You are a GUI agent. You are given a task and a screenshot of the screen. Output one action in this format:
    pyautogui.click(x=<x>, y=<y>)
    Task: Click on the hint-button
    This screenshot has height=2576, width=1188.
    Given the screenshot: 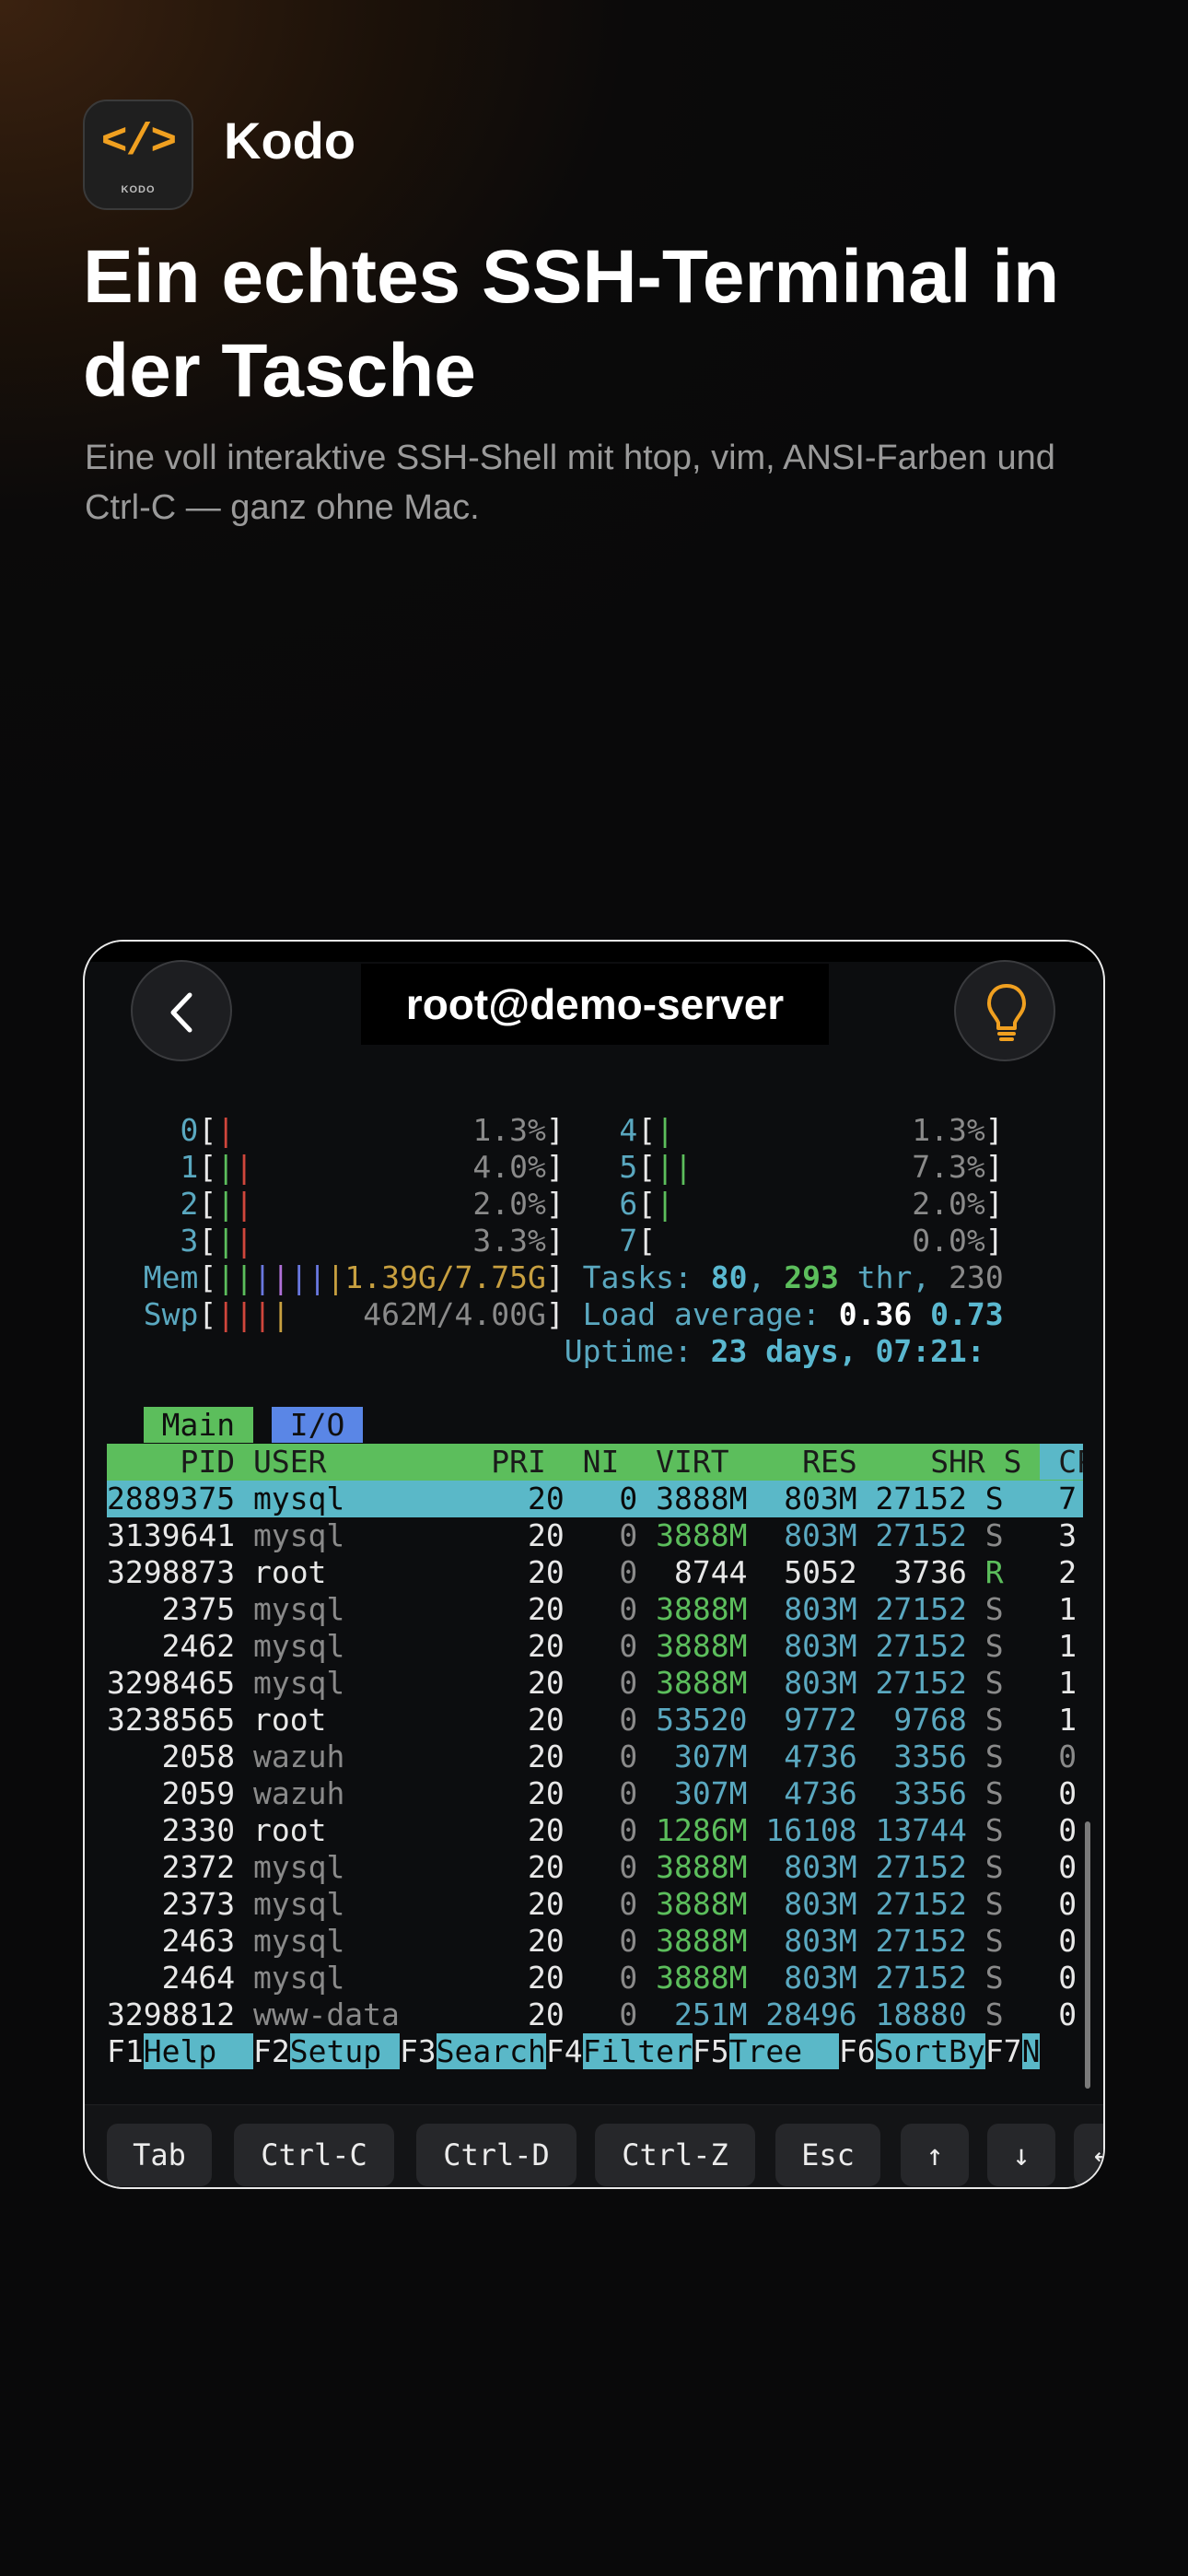 What is the action you would take?
    pyautogui.click(x=1004, y=1011)
    